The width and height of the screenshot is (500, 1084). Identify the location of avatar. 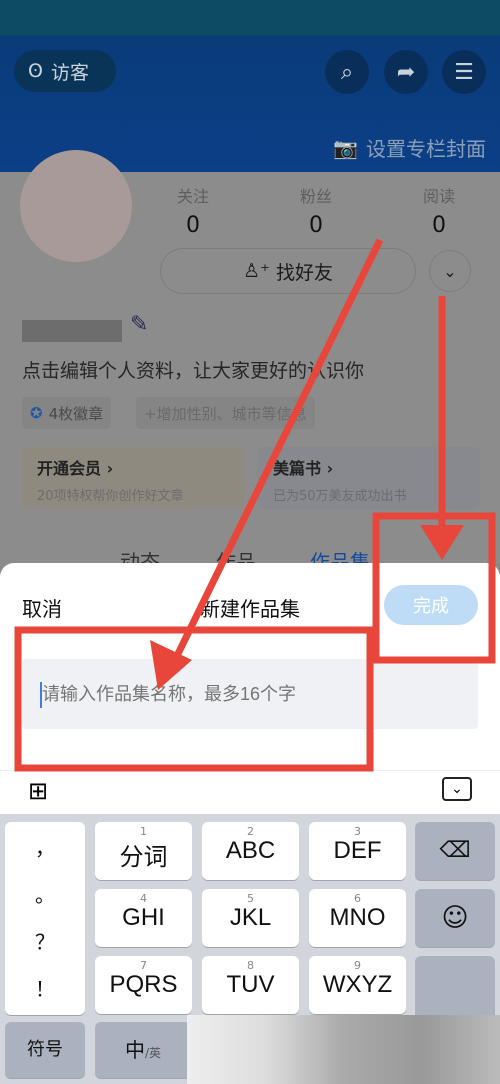
(76, 206).